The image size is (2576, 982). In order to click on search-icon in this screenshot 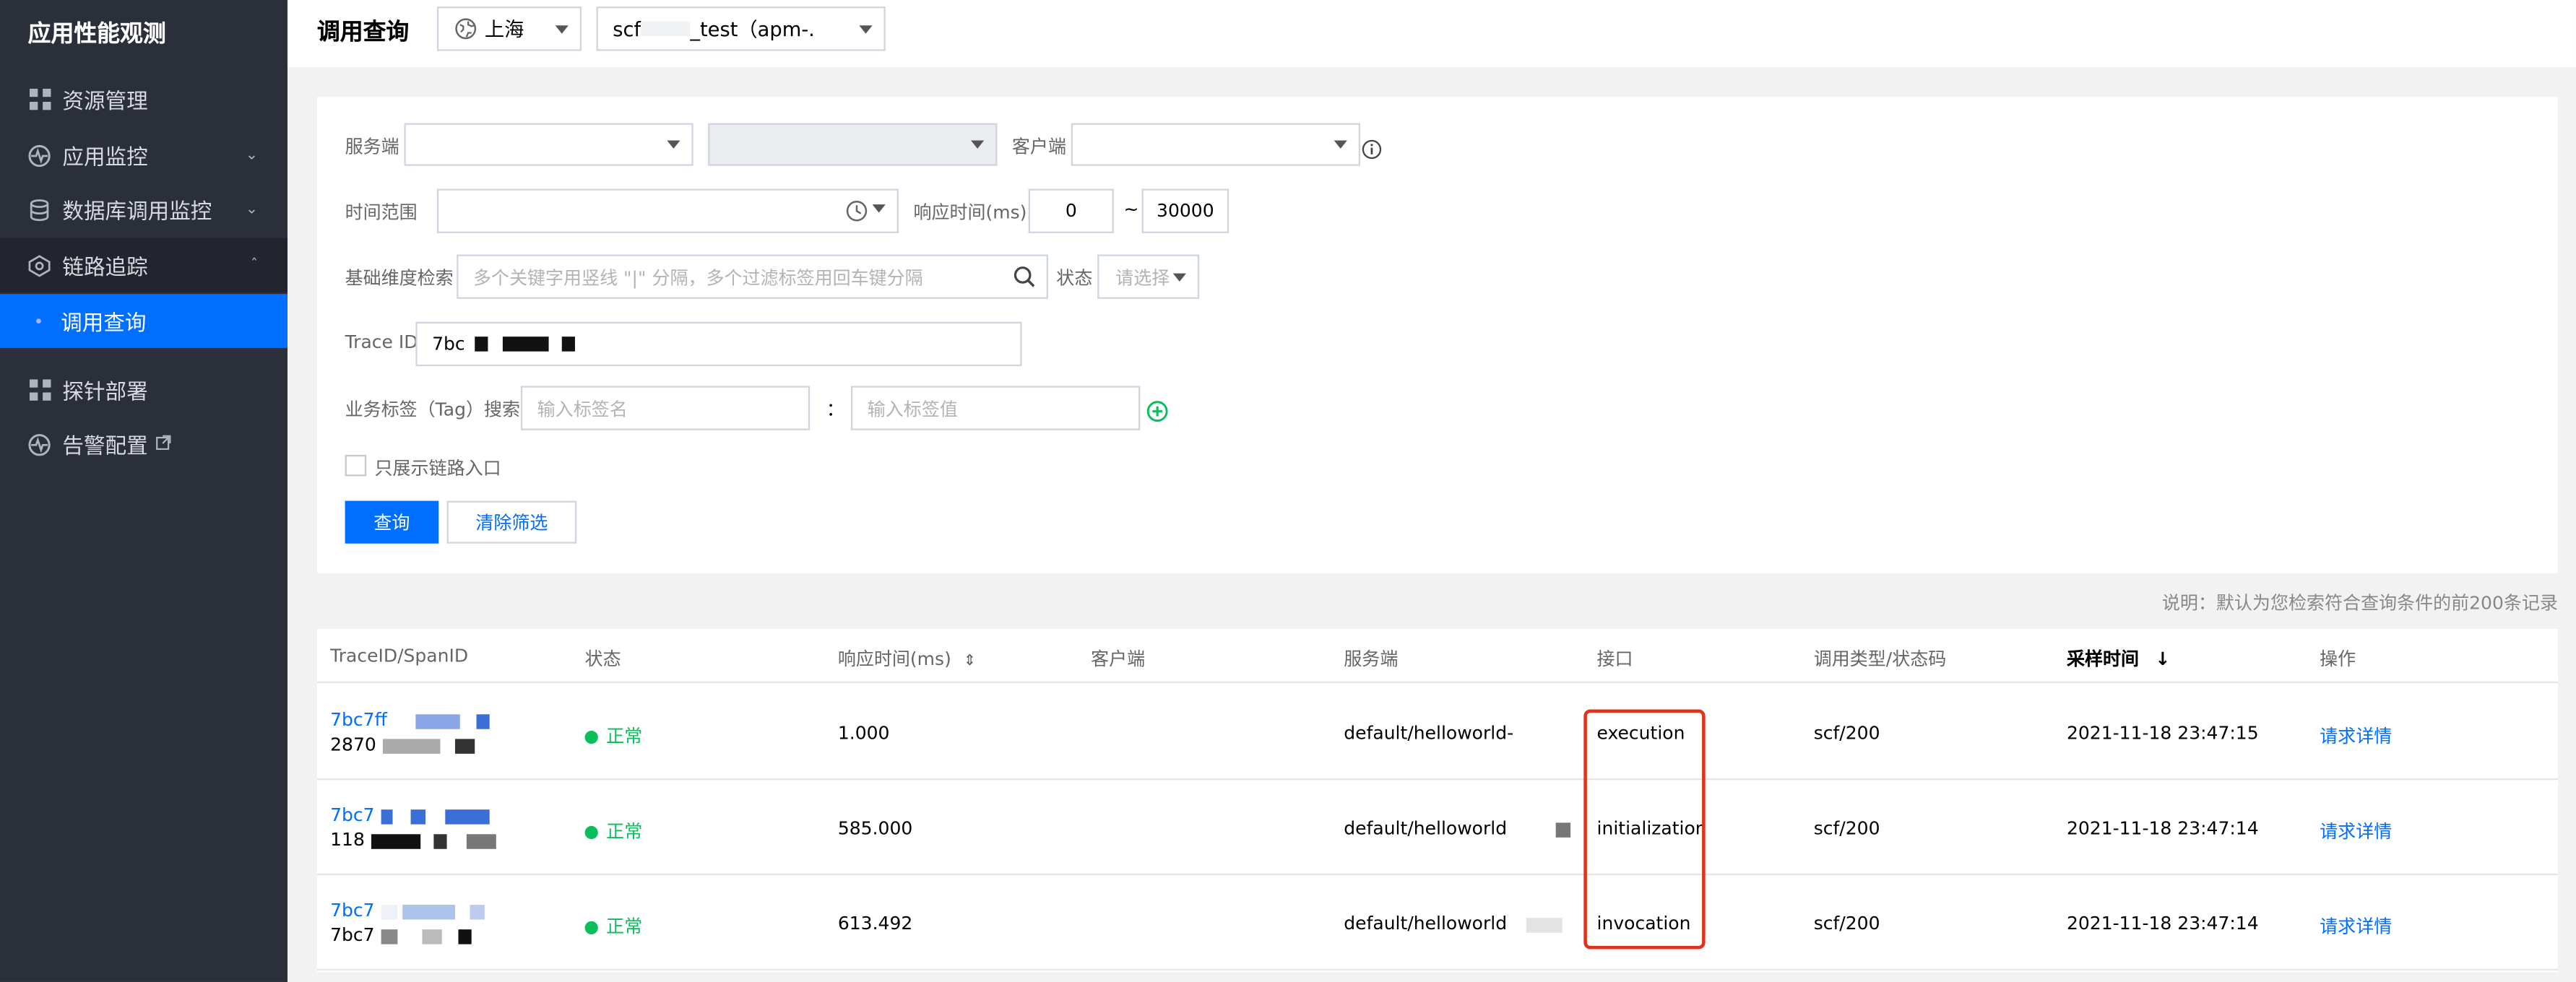, I will do `click(1024, 279)`.